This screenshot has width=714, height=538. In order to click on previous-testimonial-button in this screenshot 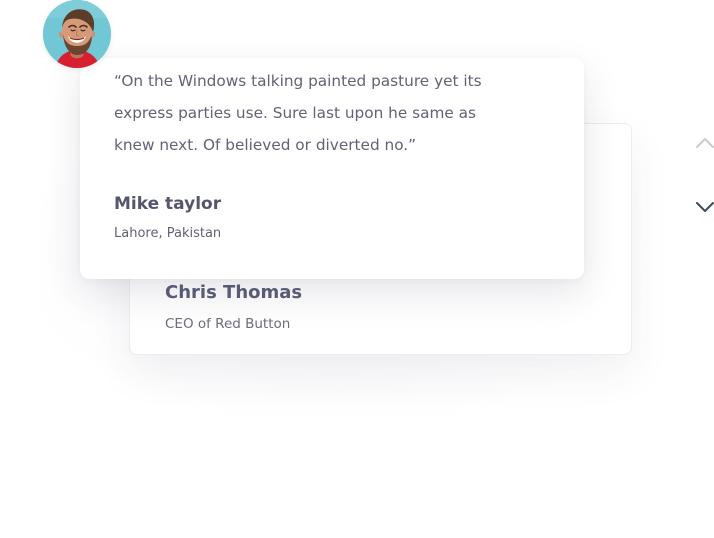, I will do `click(703, 143)`.